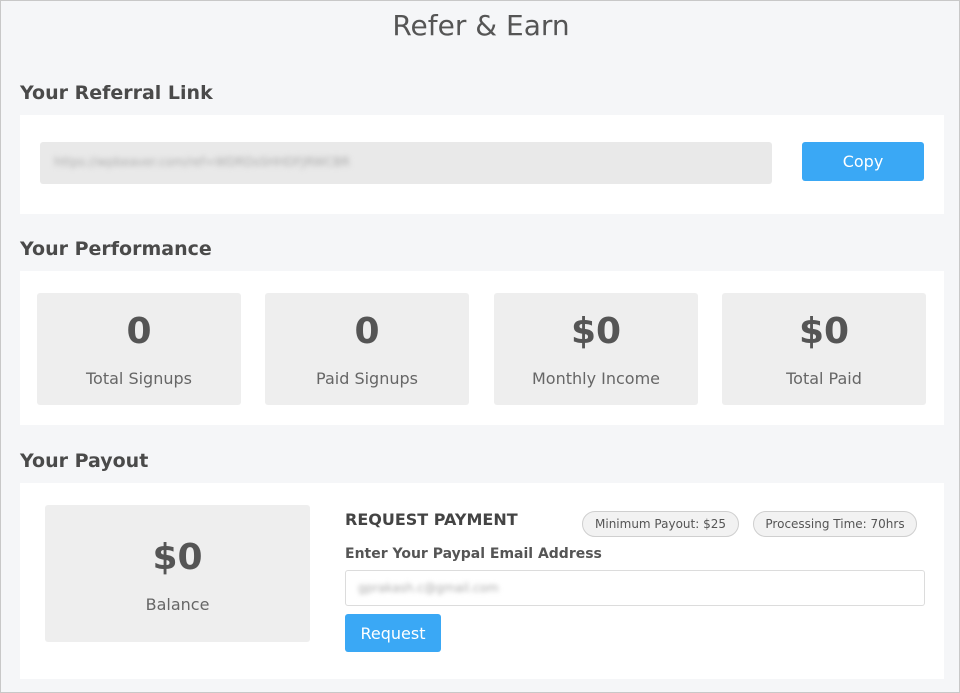  Describe the element at coordinates (116, 93) in the screenshot. I see `referral-section-title: Your Referral Link` at that location.